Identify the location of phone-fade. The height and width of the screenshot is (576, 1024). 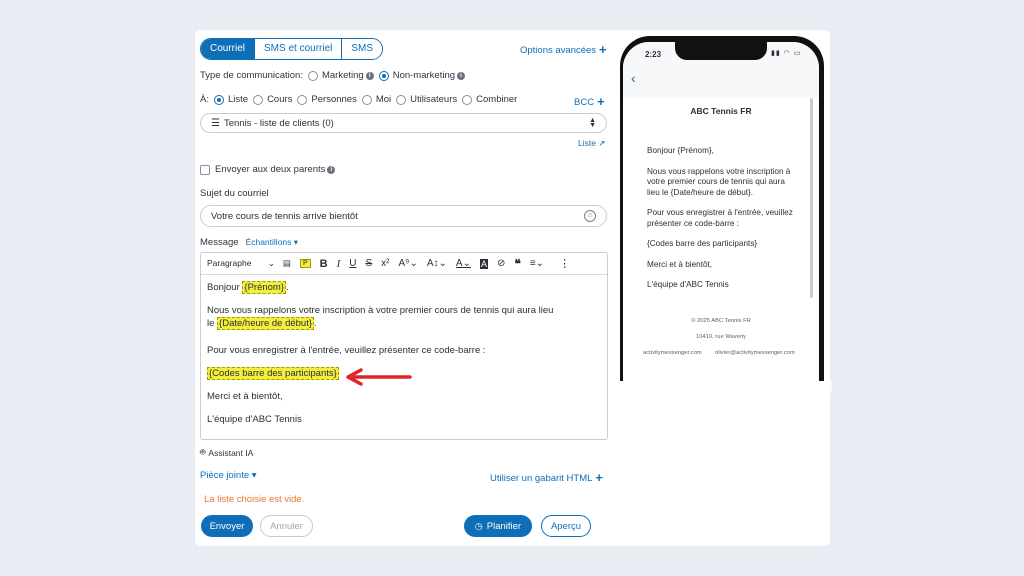
(722, 389).